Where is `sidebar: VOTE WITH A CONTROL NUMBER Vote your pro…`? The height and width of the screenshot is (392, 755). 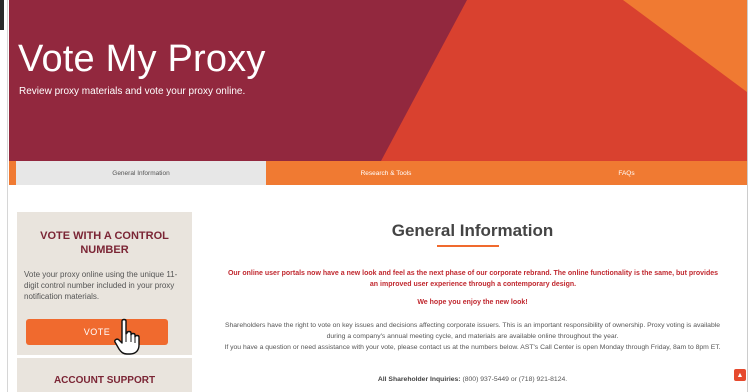 sidebar: VOTE WITH A CONTROL NUMBER Vote your pro… is located at coordinates (104, 302).